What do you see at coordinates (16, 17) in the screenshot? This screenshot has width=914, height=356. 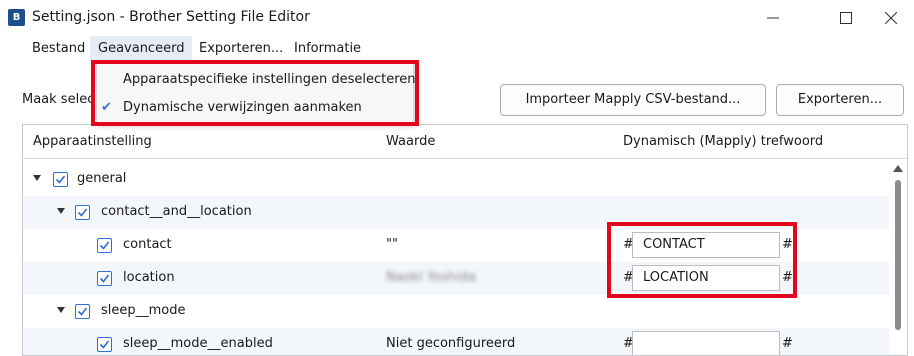 I see `app-icon: B` at bounding box center [16, 17].